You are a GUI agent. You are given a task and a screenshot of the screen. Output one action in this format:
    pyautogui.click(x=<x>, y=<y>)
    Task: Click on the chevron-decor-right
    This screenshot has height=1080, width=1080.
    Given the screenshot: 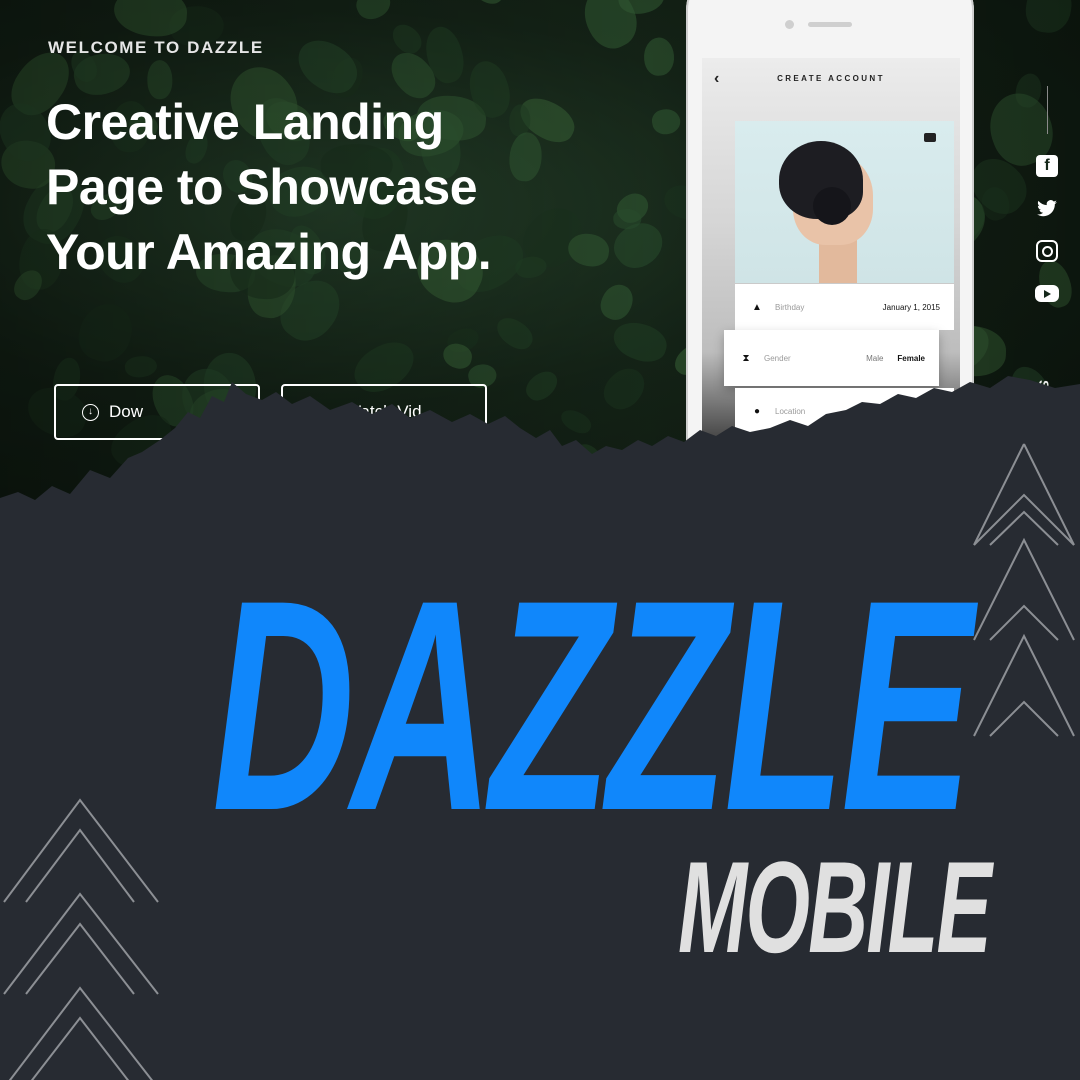 What is the action you would take?
    pyautogui.click(x=1024, y=590)
    